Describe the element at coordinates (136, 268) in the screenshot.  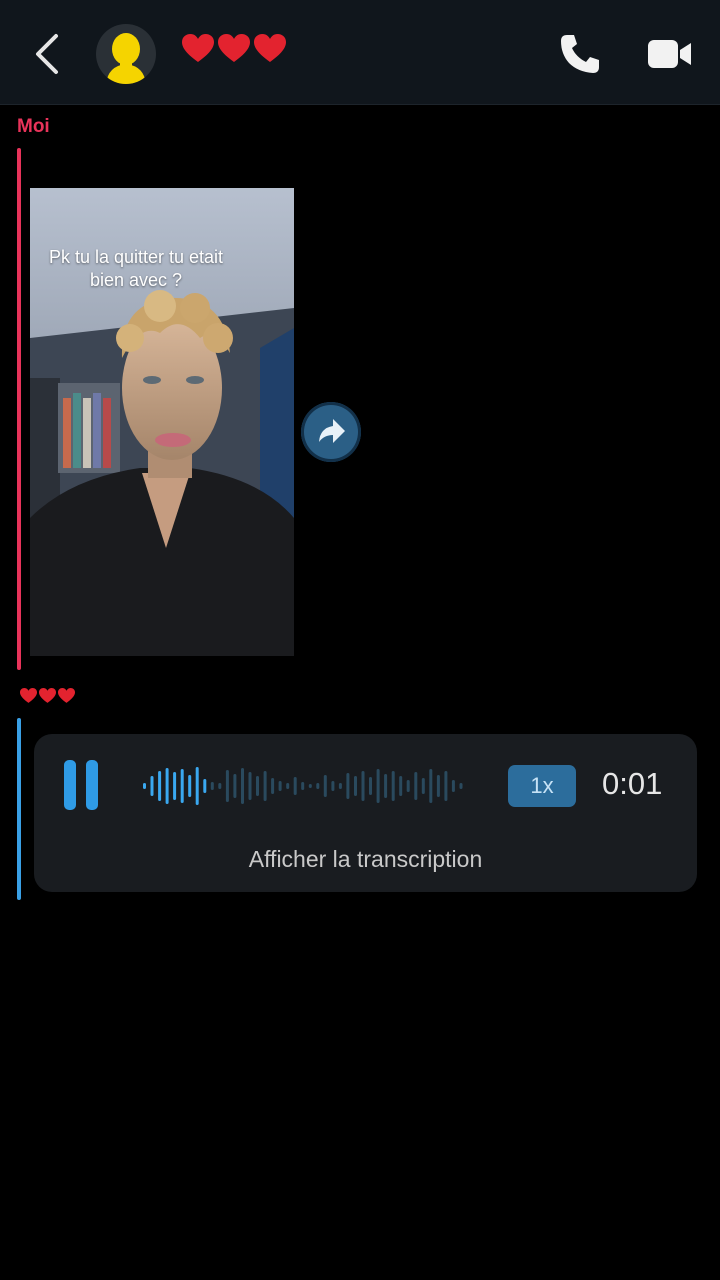
I see `snap-caption: Pk tu la quitter tu etait bien avec ?` at that location.